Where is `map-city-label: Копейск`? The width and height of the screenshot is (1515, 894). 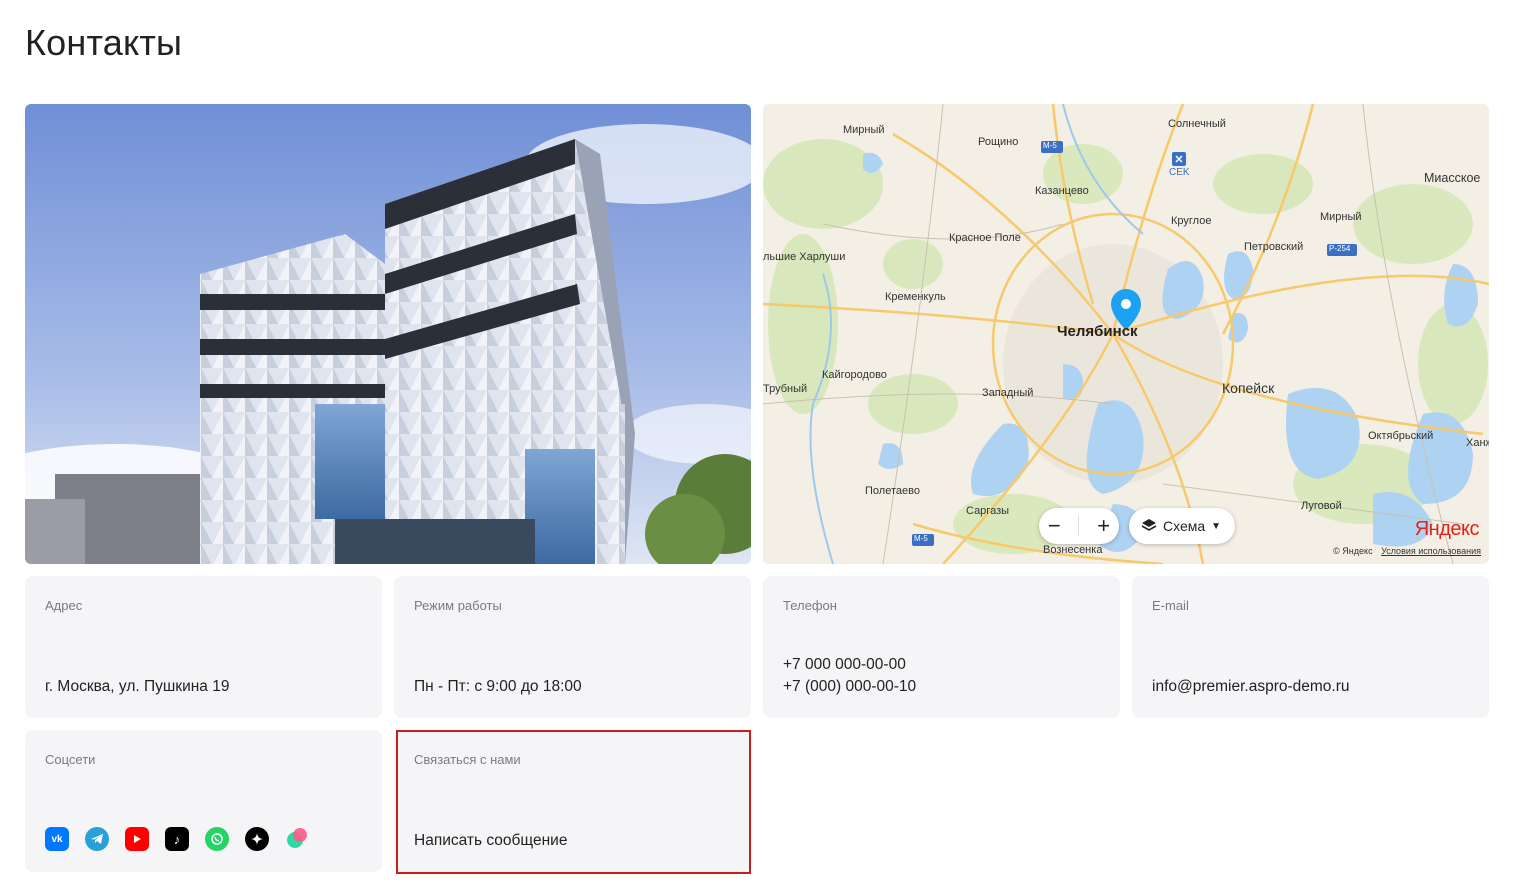
map-city-label: Копейск is located at coordinates (1248, 388).